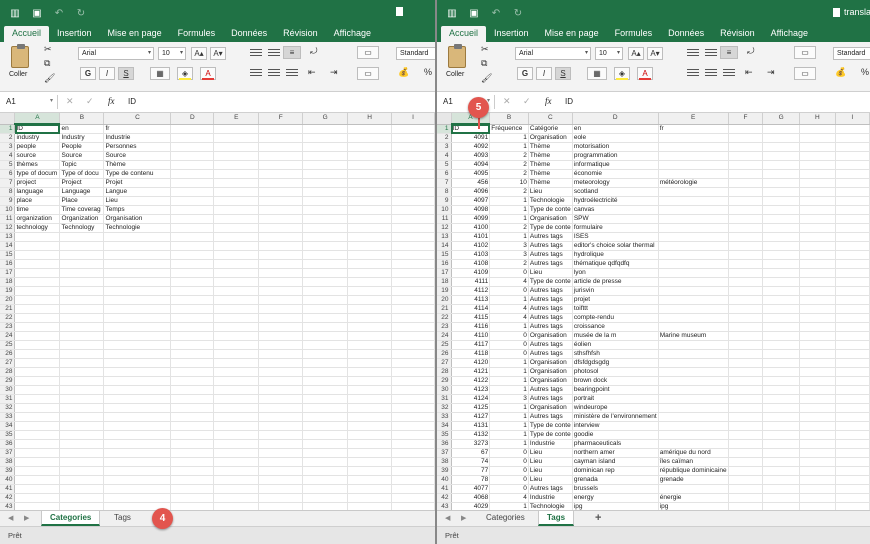 The image size is (870, 544). What do you see at coordinates (15, 13) in the screenshot?
I see `sidebar-icon: ▥` at bounding box center [15, 13].